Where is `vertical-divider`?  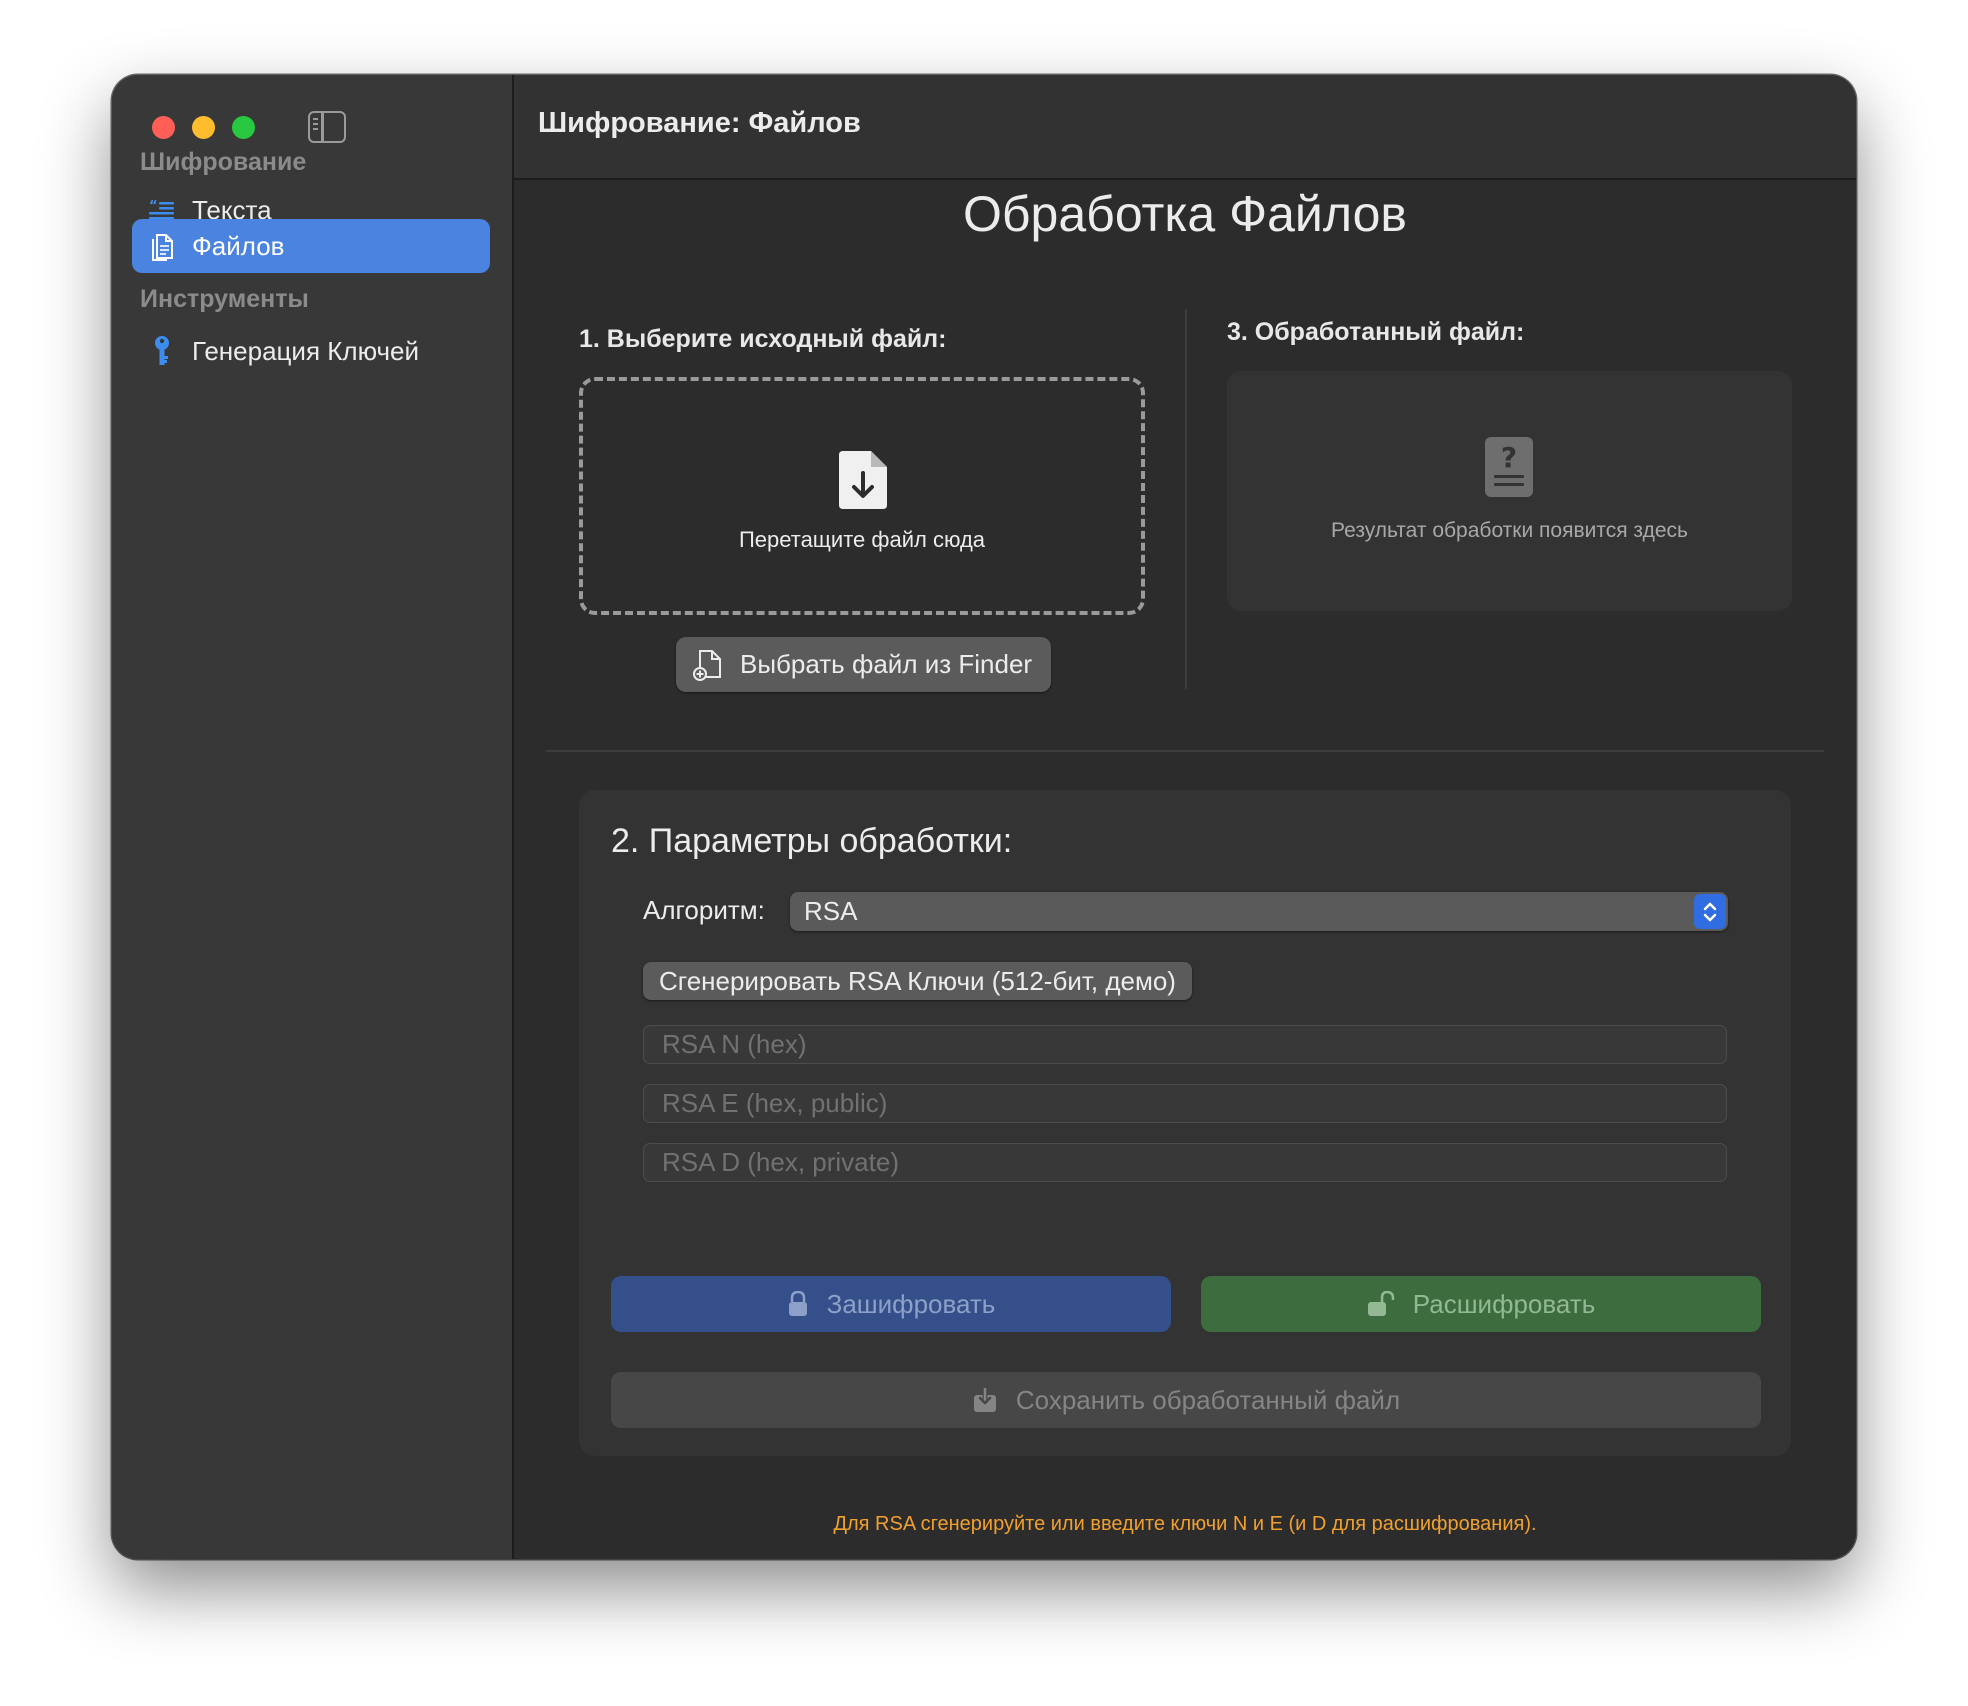
vertical-divider is located at coordinates (1186, 499).